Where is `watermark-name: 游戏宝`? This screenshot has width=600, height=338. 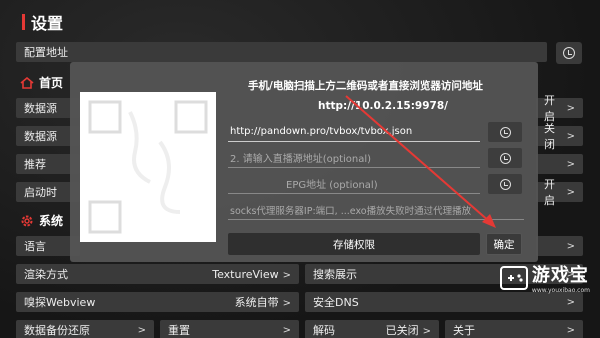 watermark-name: 游戏宝 is located at coordinates (560, 275).